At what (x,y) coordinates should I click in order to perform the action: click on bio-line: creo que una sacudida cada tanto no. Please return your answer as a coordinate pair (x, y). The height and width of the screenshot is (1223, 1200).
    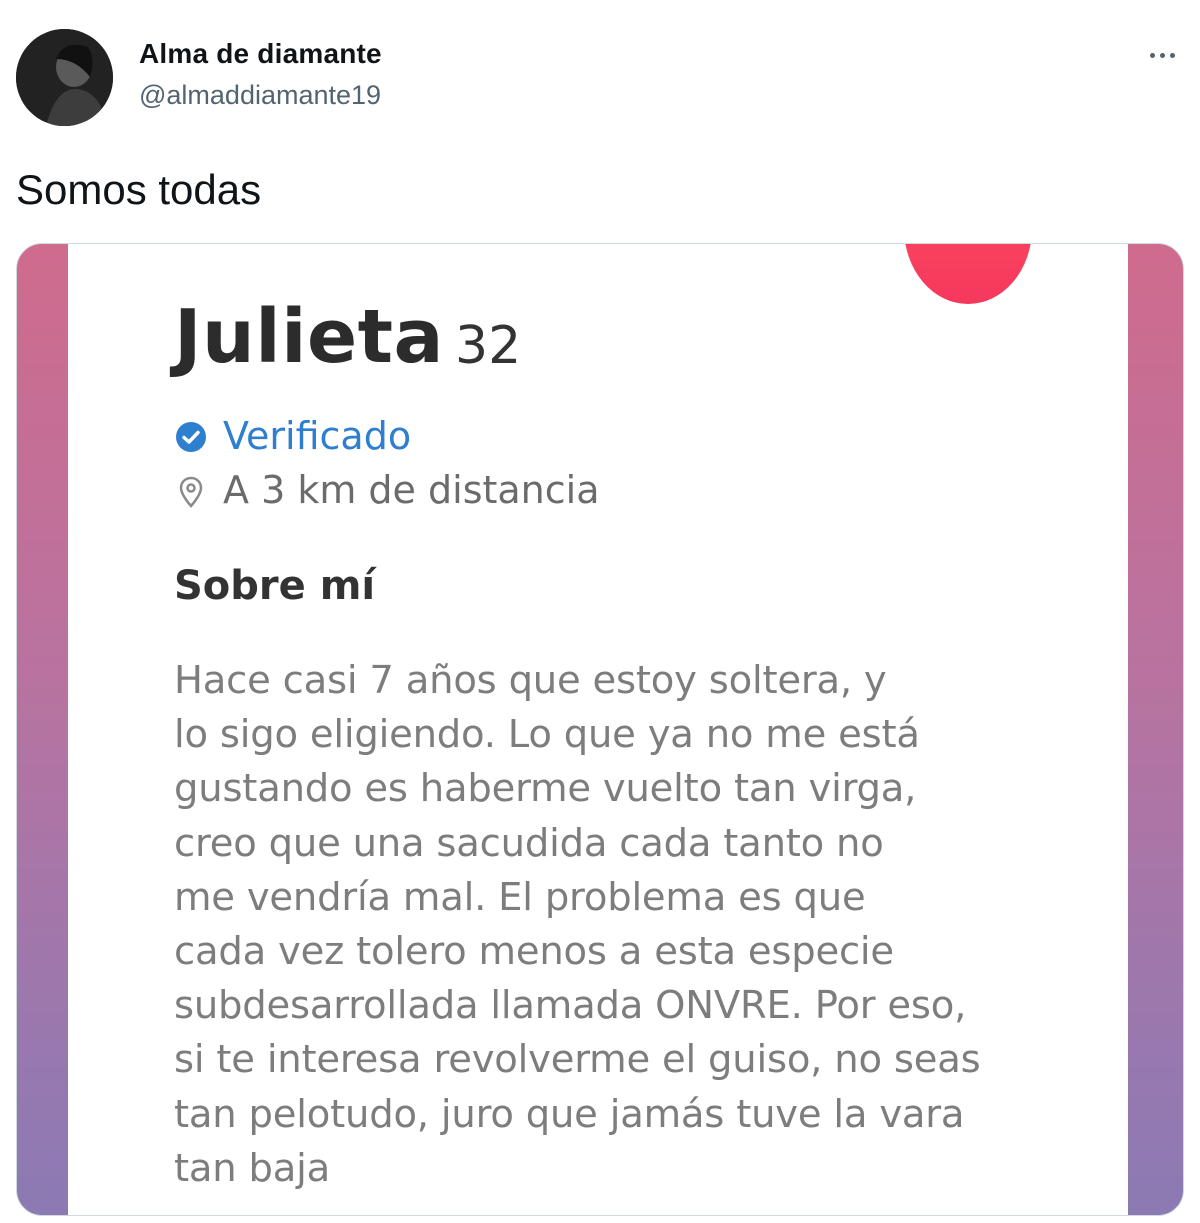
    Looking at the image, I should click on (529, 843).